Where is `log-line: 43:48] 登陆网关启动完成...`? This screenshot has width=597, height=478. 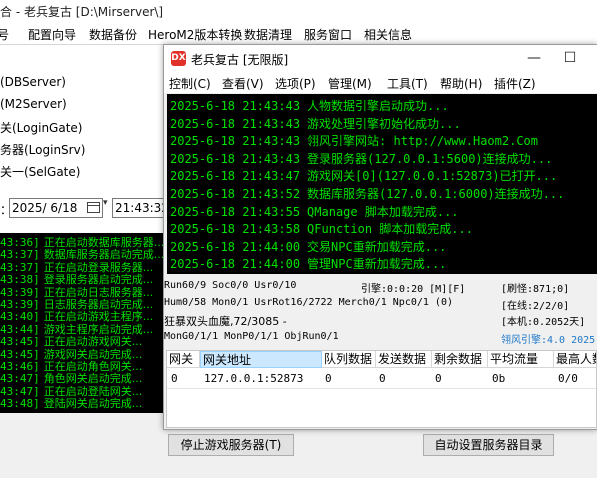 log-line: 43:48] 登陆网关启动完成... is located at coordinates (71, 403).